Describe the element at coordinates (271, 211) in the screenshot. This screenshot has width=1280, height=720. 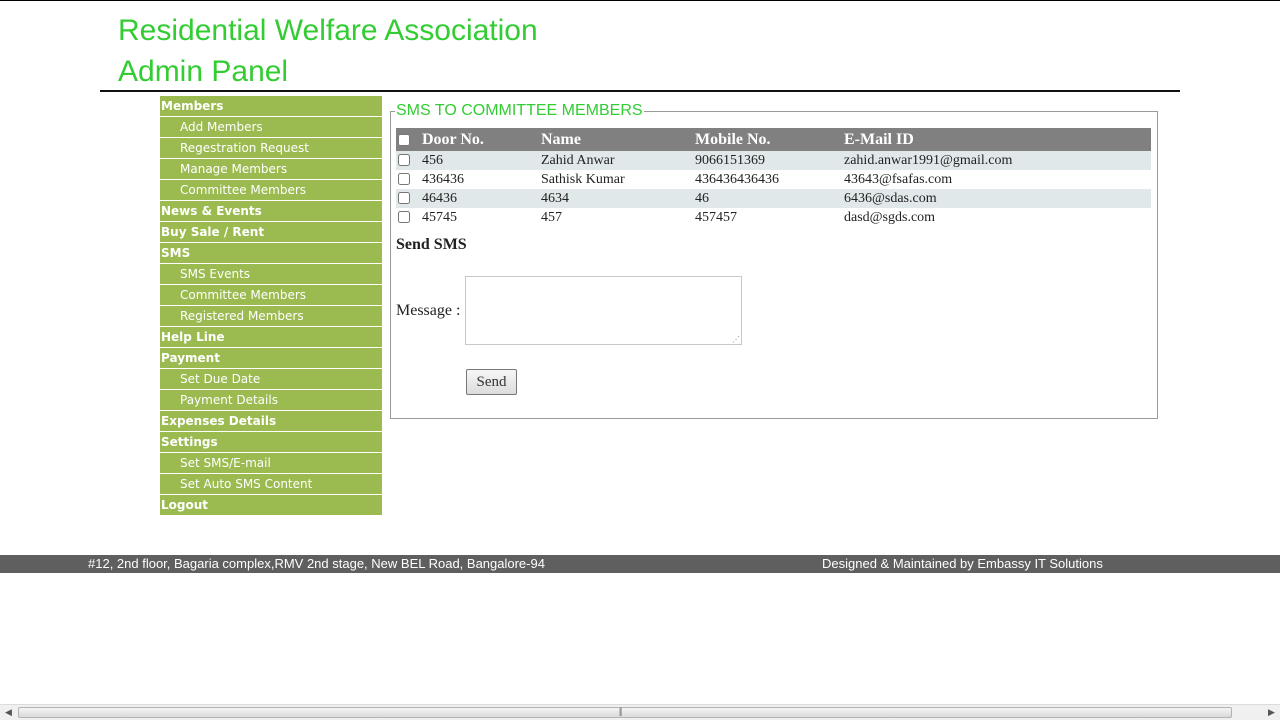
I see `sidebar-item-news-events: News & Events` at that location.